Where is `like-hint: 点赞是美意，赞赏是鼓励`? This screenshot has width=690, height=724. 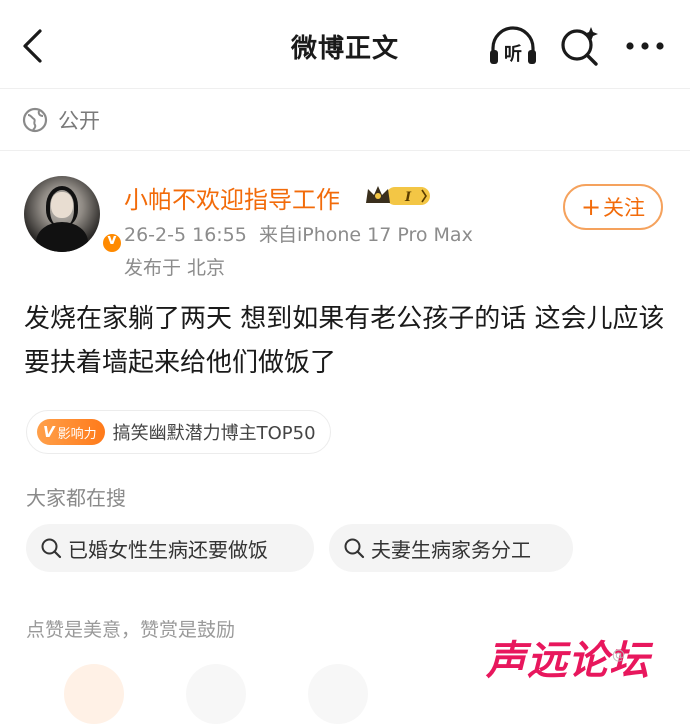 like-hint: 点赞是美意，赞赏是鼓励 is located at coordinates (131, 630).